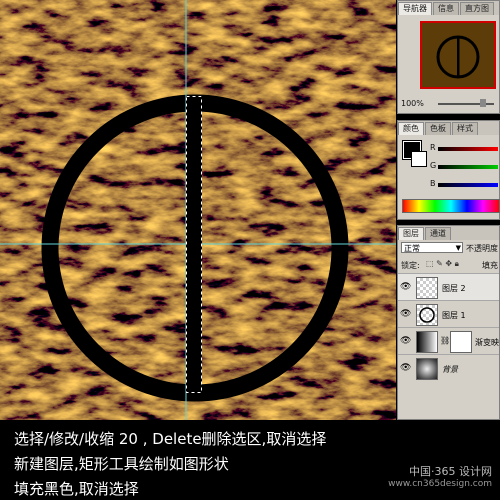  I want to click on watermark: 中国·365 设计网 www.cn365design.com, so click(440, 476).